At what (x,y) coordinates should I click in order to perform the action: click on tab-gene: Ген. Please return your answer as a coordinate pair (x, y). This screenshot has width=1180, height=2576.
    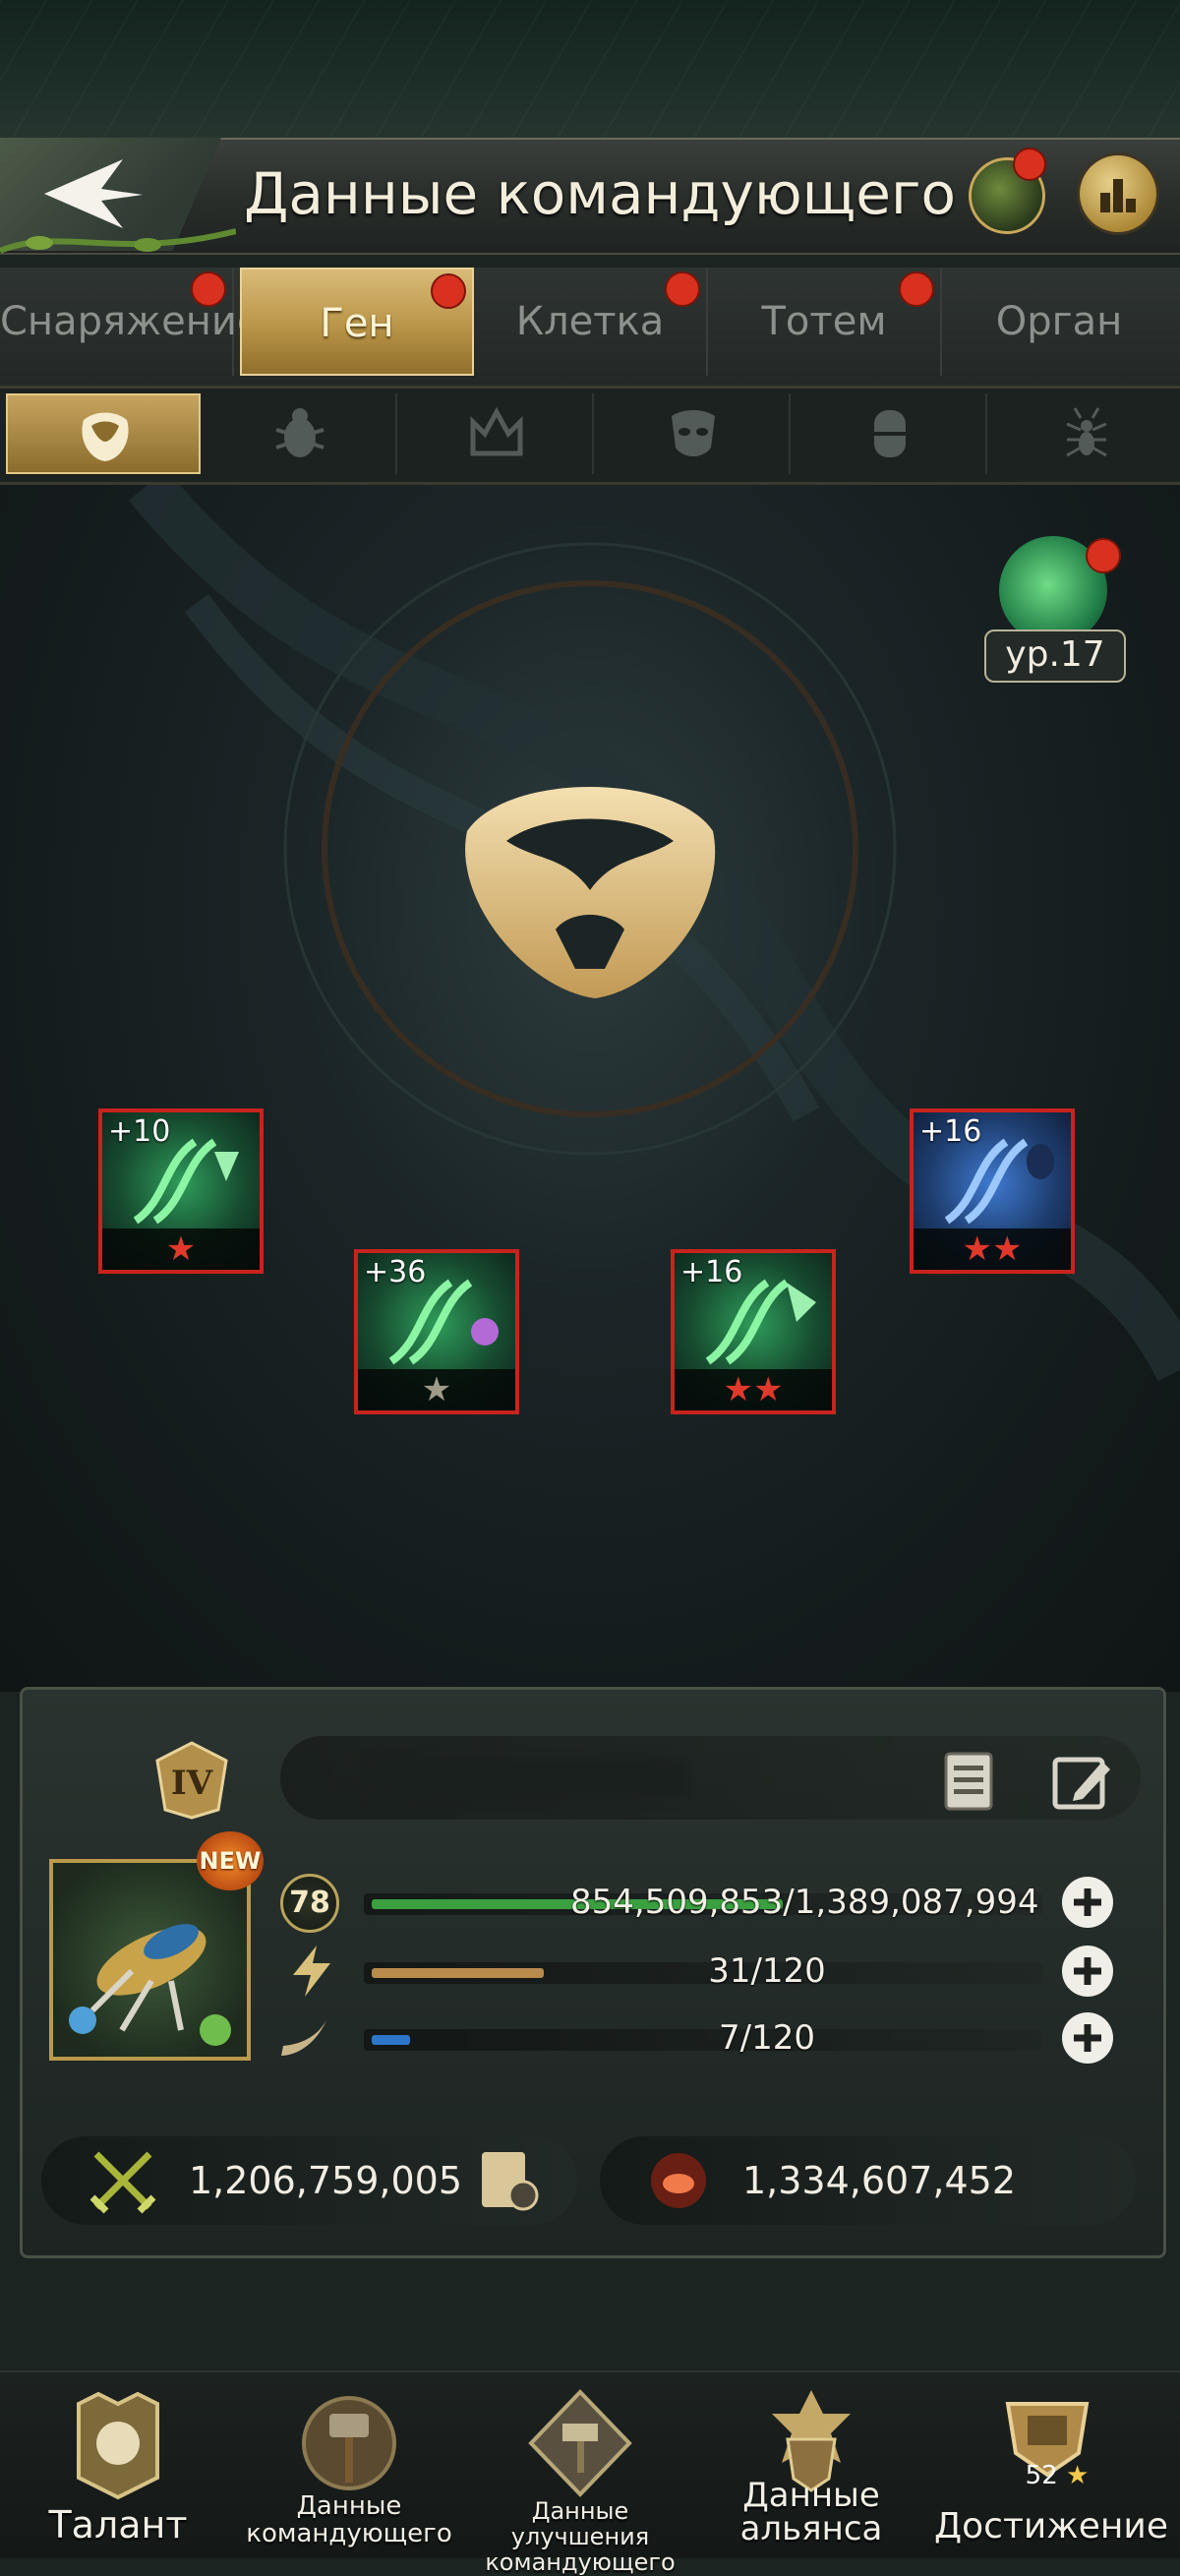
    Looking at the image, I should click on (357, 322).